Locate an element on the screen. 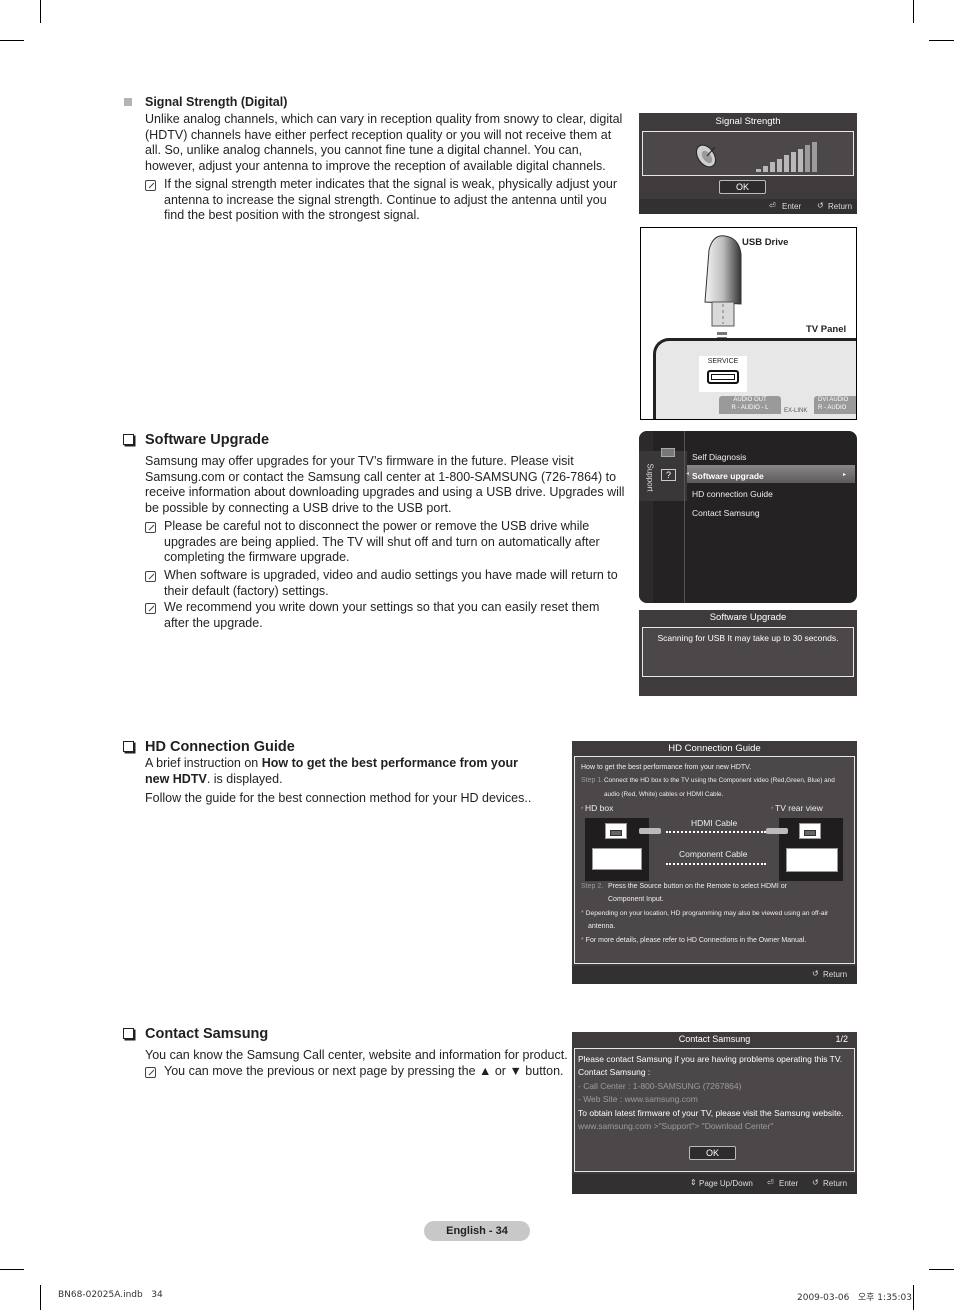 Image resolution: width=954 pixels, height=1310 pixels. dvi-audio-sub: R - AUDIO is located at coordinates (832, 408).